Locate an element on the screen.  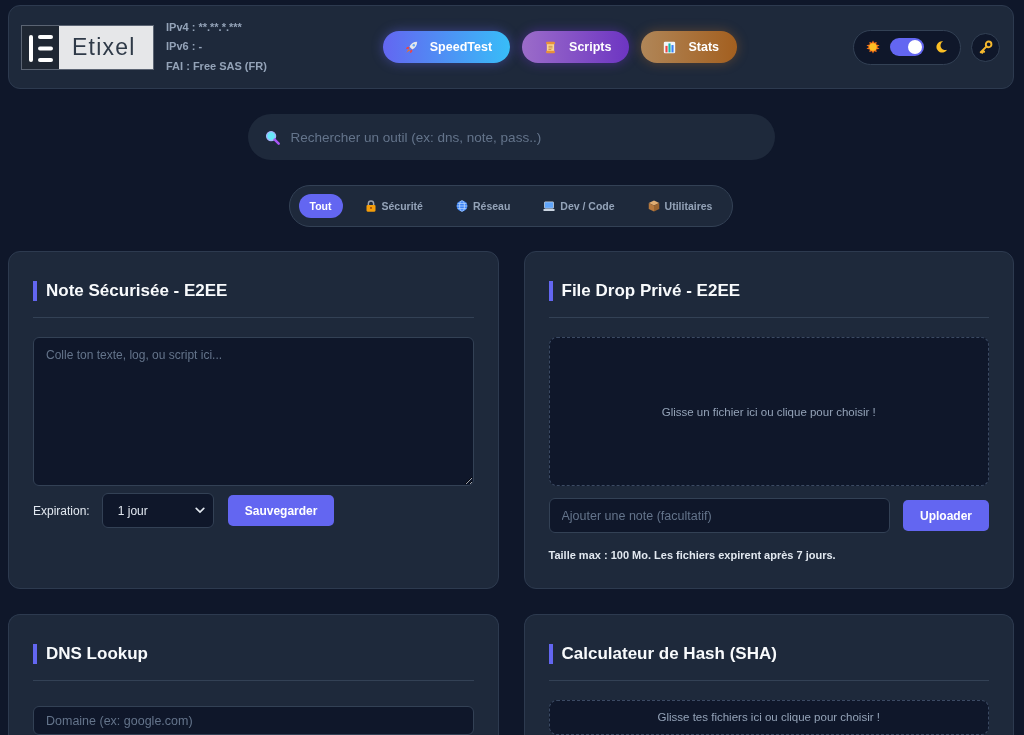
card-title: File Drop Privé - E2EE is located at coordinates (644, 291).